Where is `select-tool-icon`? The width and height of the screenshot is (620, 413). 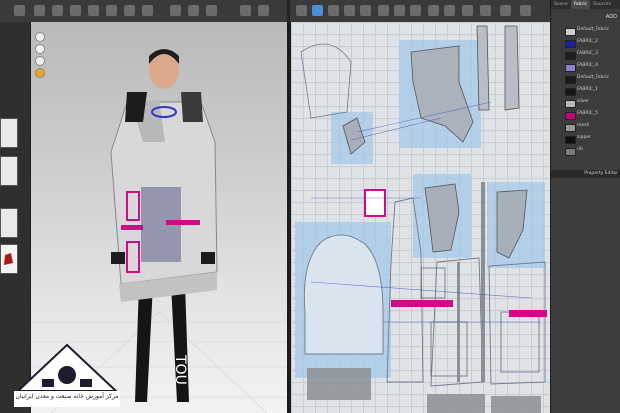
select-tool-icon is located at coordinates (19, 10).